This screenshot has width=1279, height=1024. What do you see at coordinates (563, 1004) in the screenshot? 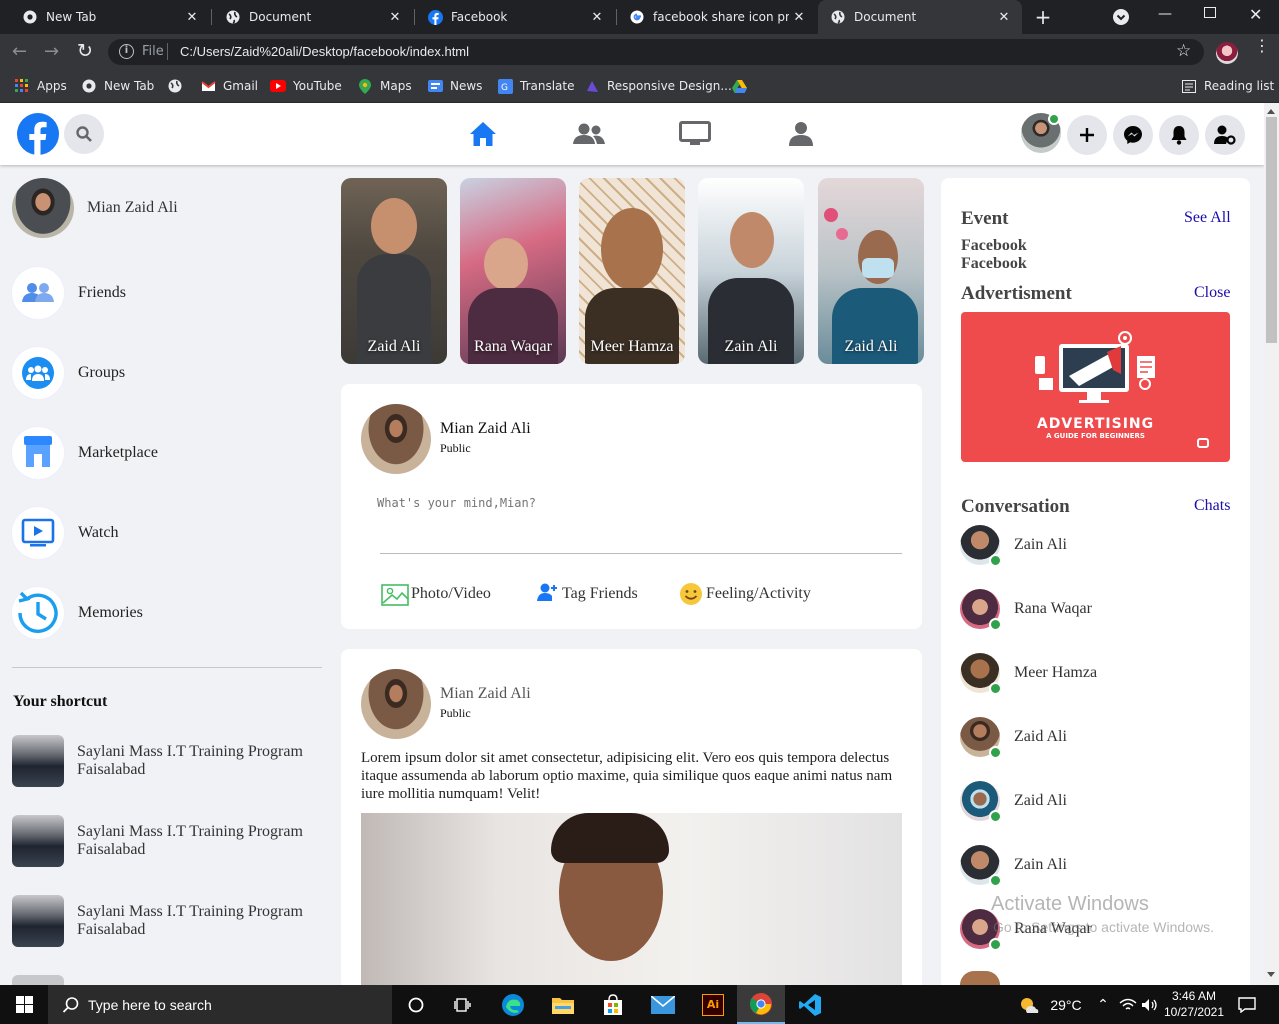
I see `file-explorer-icon` at bounding box center [563, 1004].